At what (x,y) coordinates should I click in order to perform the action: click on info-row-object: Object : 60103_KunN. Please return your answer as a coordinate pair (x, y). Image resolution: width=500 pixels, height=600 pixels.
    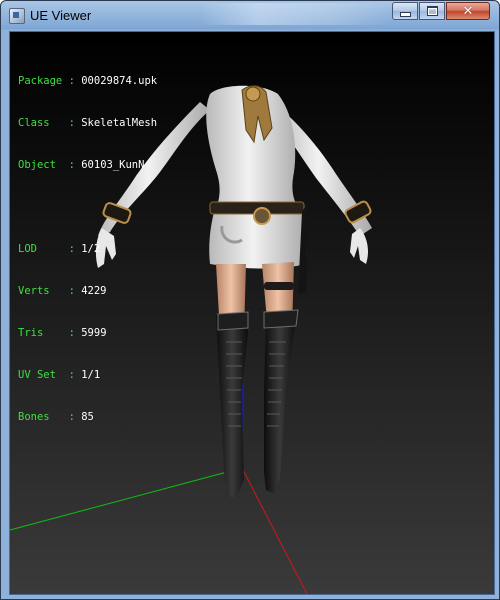
    Looking at the image, I should click on (87, 165).